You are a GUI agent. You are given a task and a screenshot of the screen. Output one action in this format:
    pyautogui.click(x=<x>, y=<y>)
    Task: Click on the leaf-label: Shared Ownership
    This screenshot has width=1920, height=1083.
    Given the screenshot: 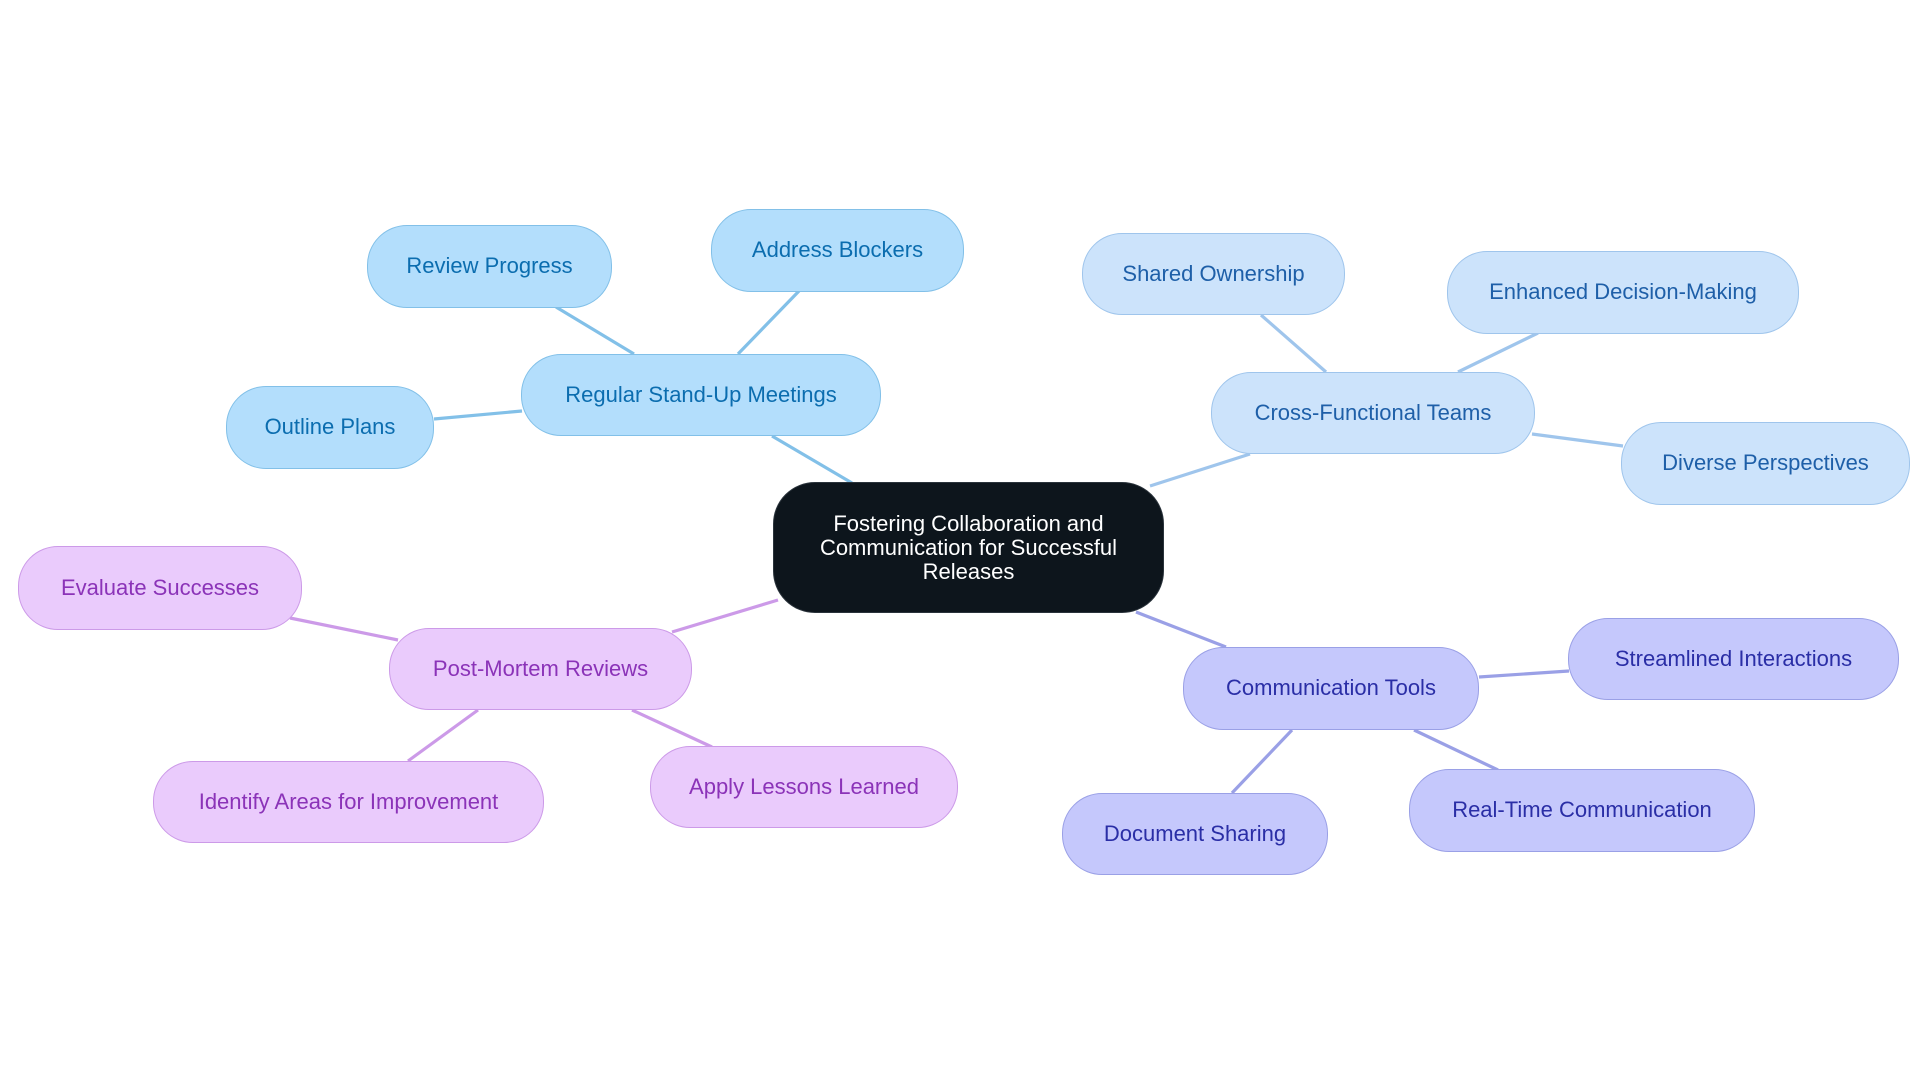 What is the action you would take?
    pyautogui.click(x=1213, y=273)
    